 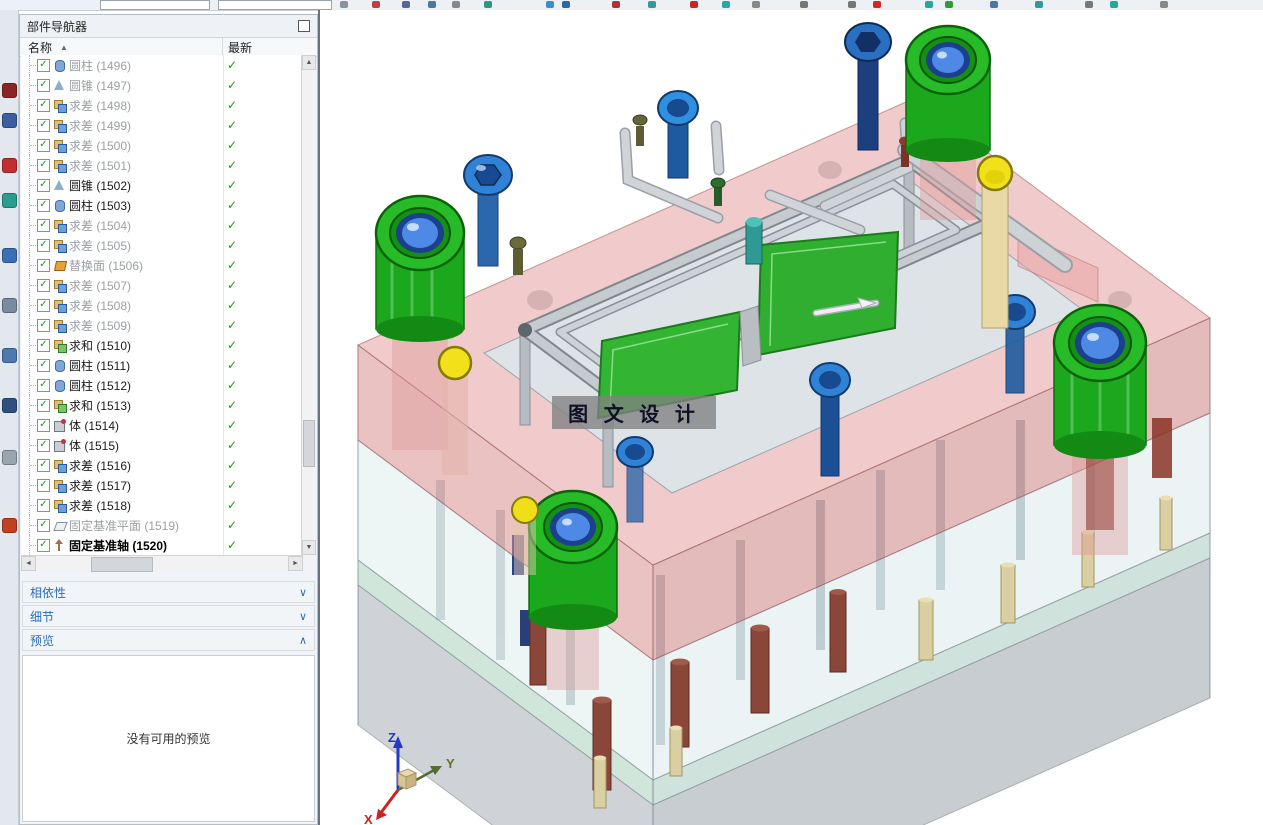 I want to click on tree-row: ✓ 体 (1515) ✓, so click(x=161, y=445).